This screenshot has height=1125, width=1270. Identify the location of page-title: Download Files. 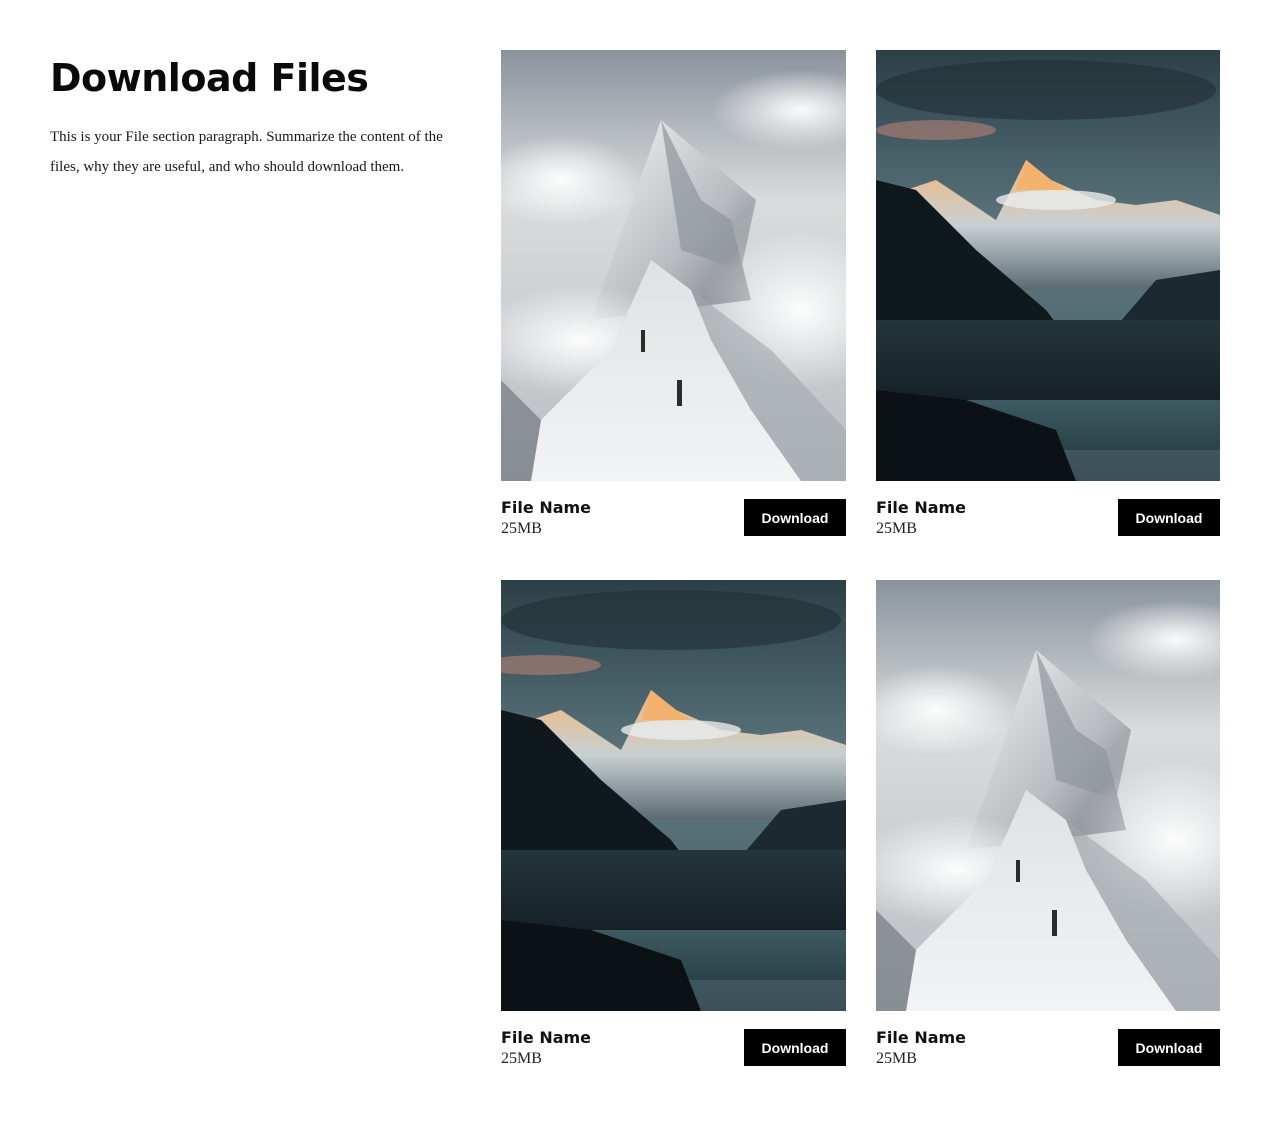
(209, 78).